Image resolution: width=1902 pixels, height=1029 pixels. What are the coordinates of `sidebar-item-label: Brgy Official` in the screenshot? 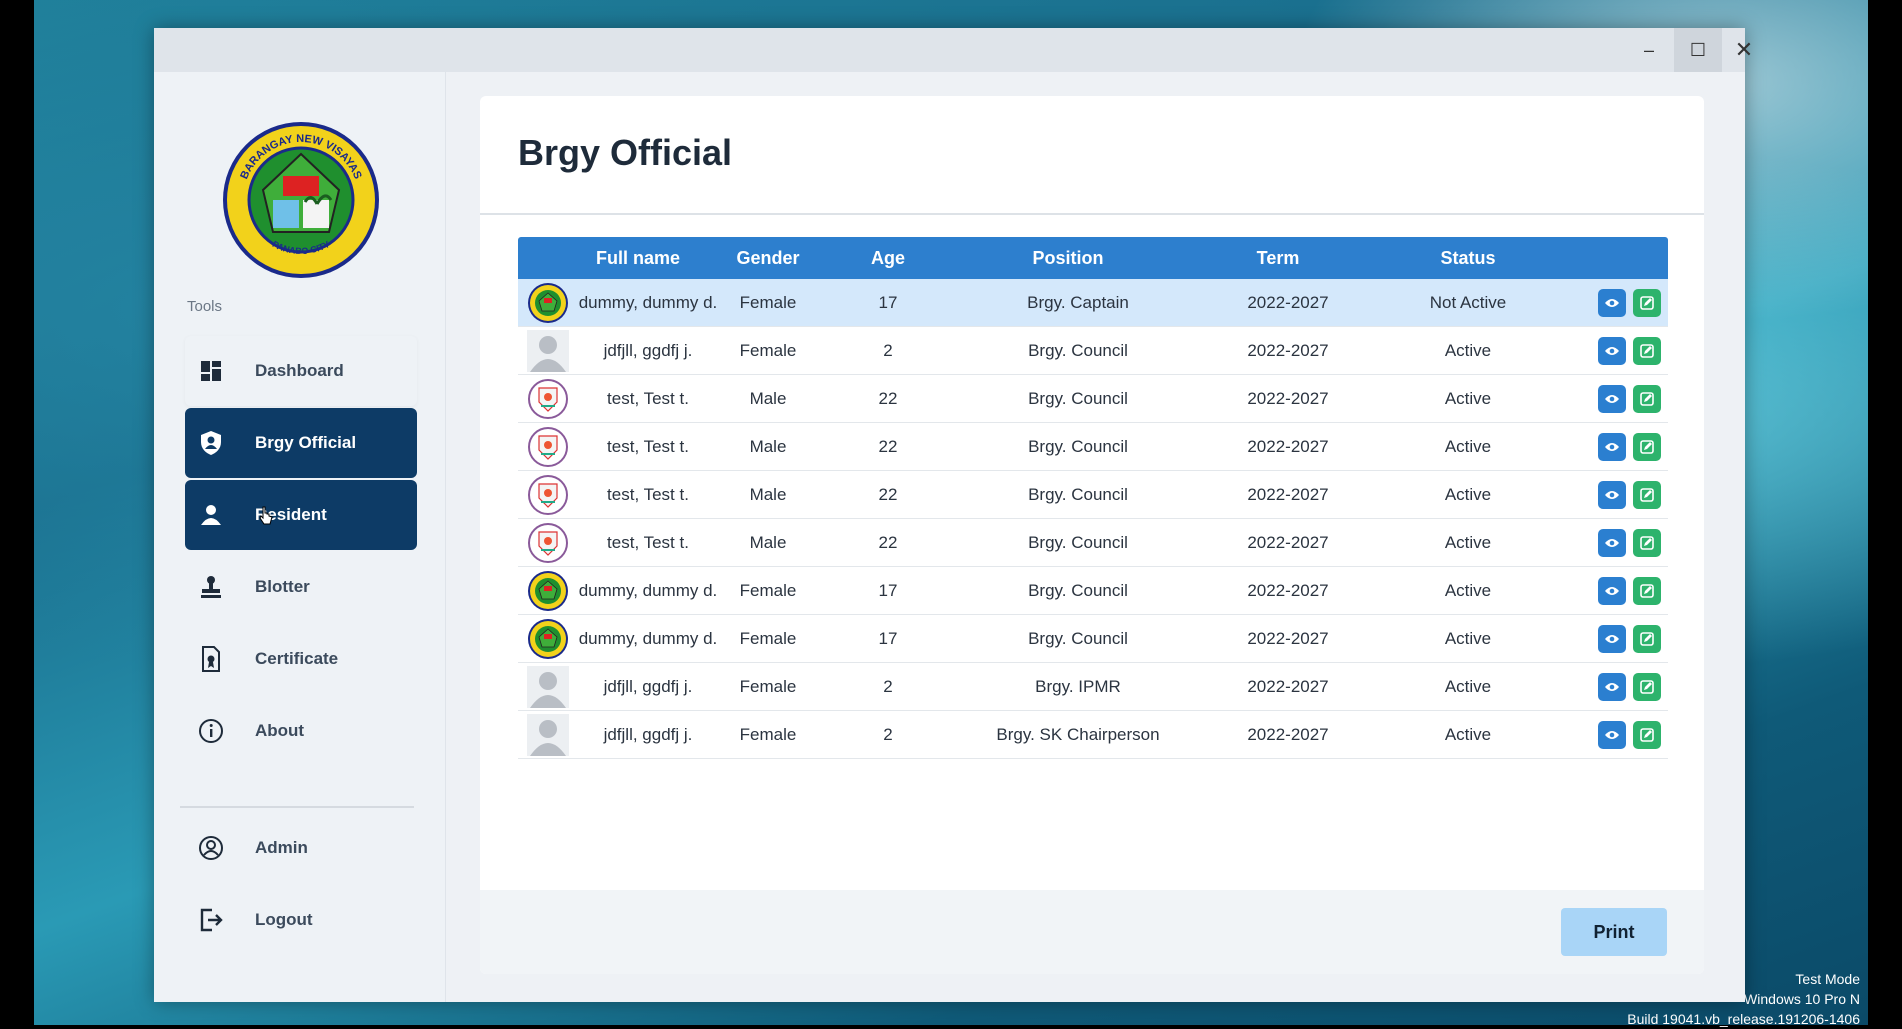 It's located at (306, 442).